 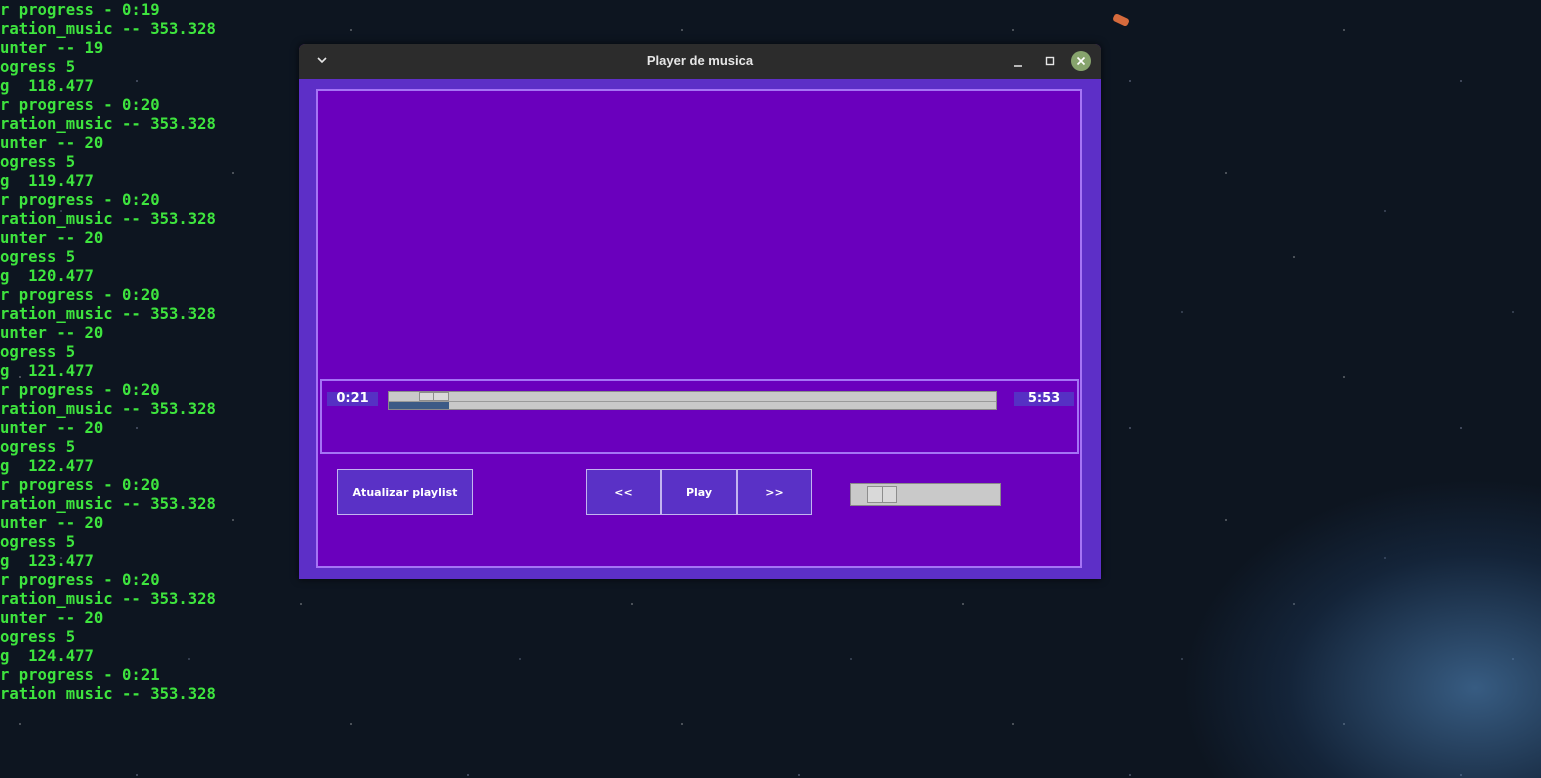 What do you see at coordinates (47, 181) in the screenshot?
I see `terminal-line: g 119.477` at bounding box center [47, 181].